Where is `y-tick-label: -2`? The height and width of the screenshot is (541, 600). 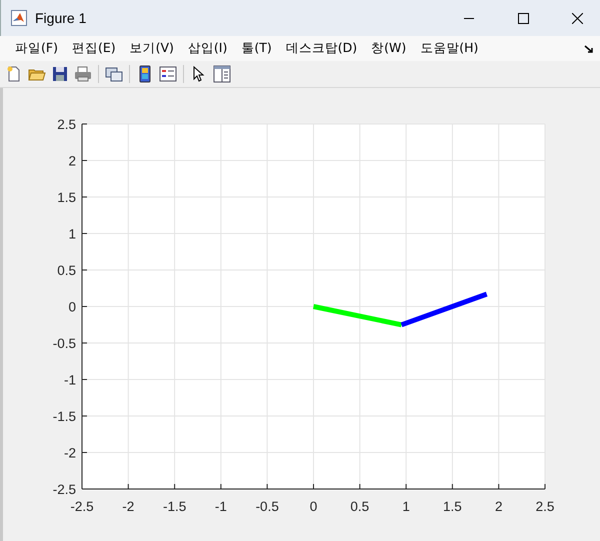
y-tick-label: -2 is located at coordinates (70, 453).